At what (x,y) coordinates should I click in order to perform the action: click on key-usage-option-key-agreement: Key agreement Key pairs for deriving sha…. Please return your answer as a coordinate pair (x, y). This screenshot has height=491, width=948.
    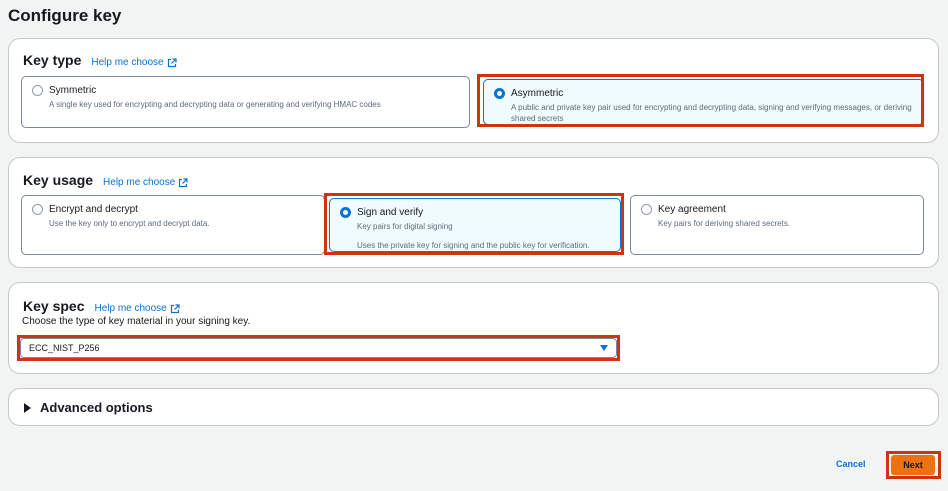
    Looking at the image, I should click on (777, 225).